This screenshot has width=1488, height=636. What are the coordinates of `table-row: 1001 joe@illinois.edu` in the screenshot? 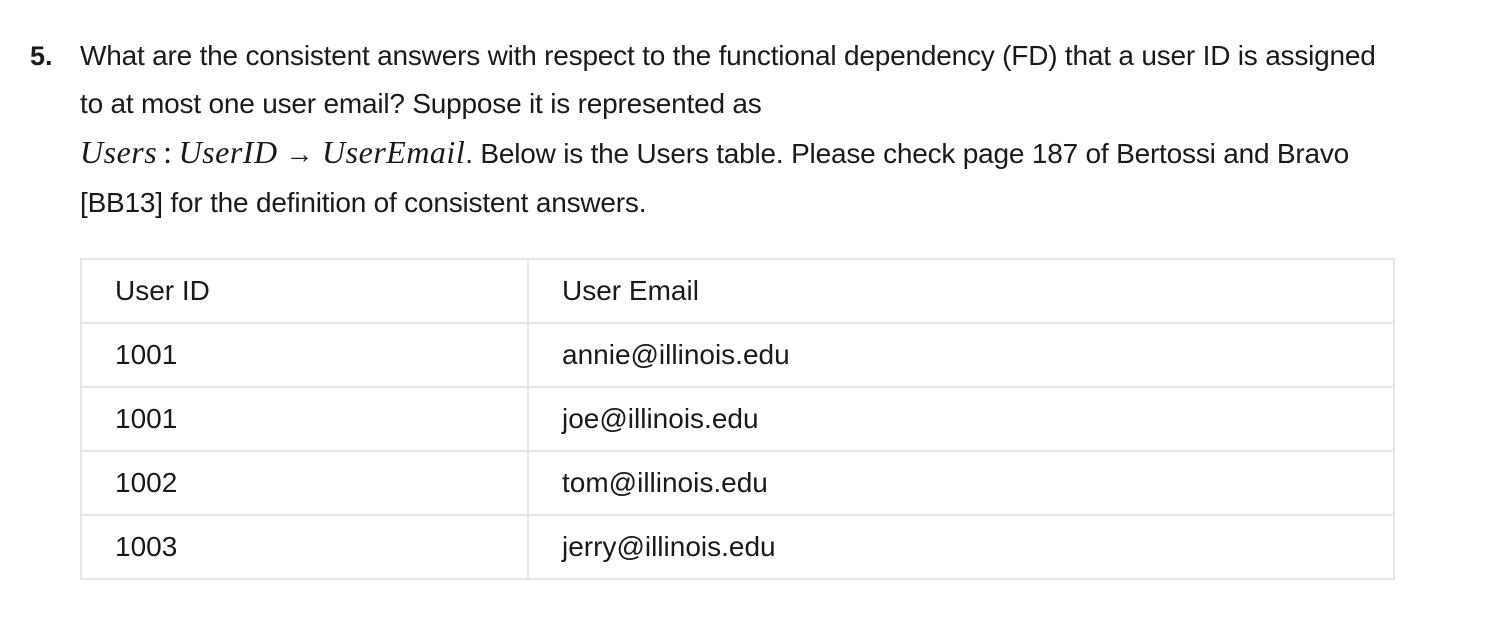 It's located at (737, 419).